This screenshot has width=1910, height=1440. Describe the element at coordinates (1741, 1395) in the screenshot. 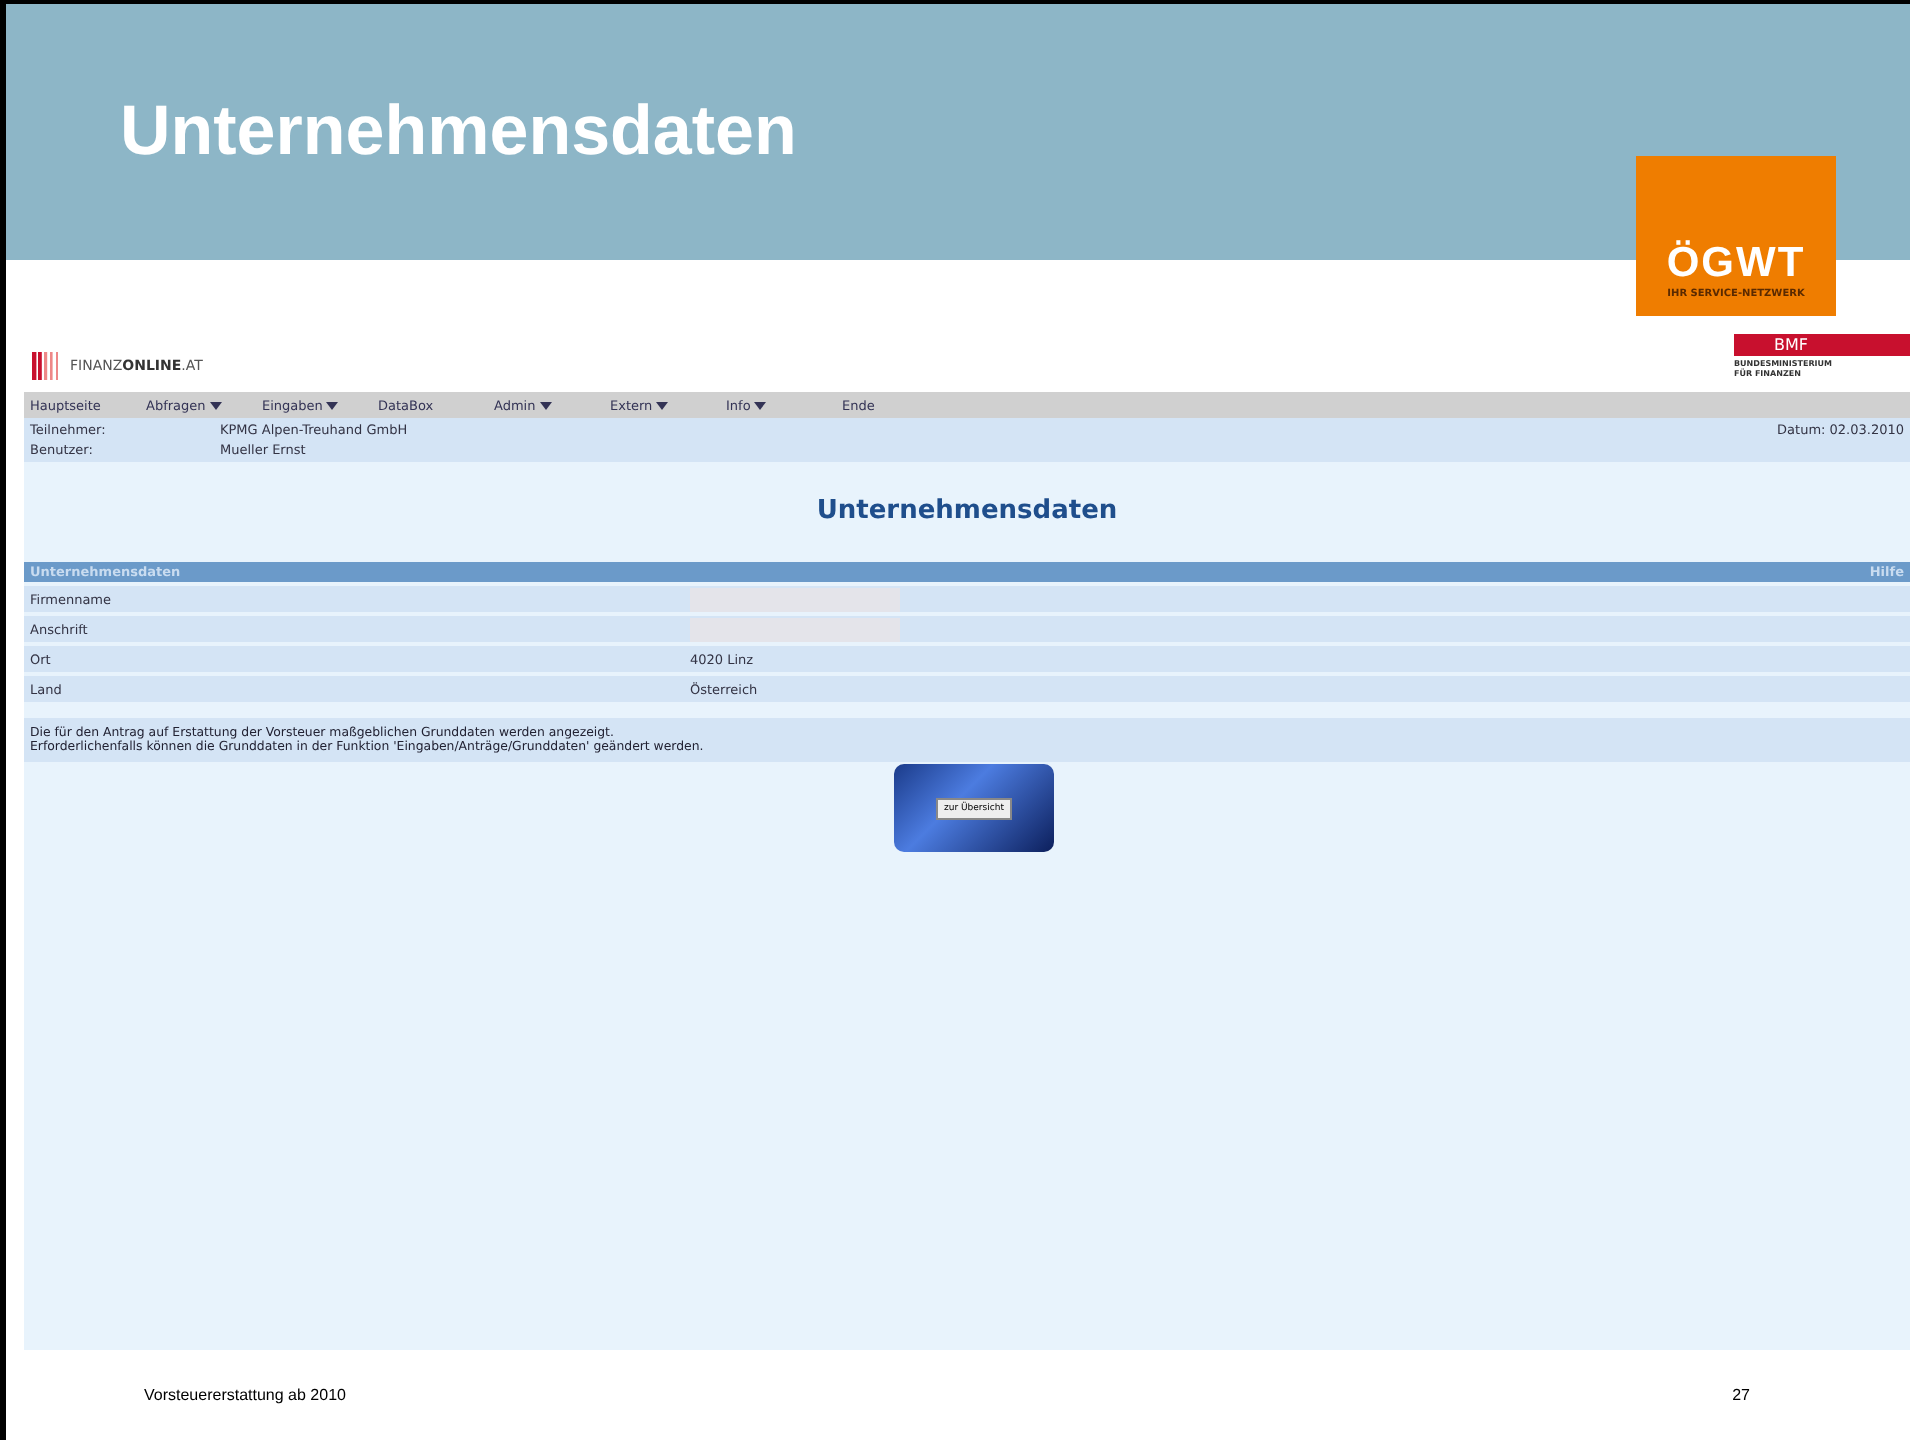

I see `page-number: 27` at that location.